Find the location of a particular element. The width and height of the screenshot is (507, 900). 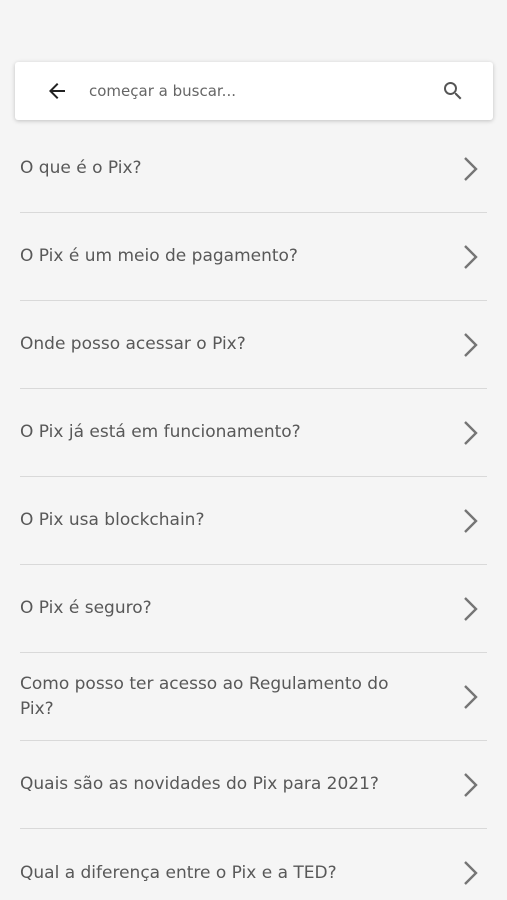

faq-item: Onde posso acessar o Pix? is located at coordinates (253, 345).